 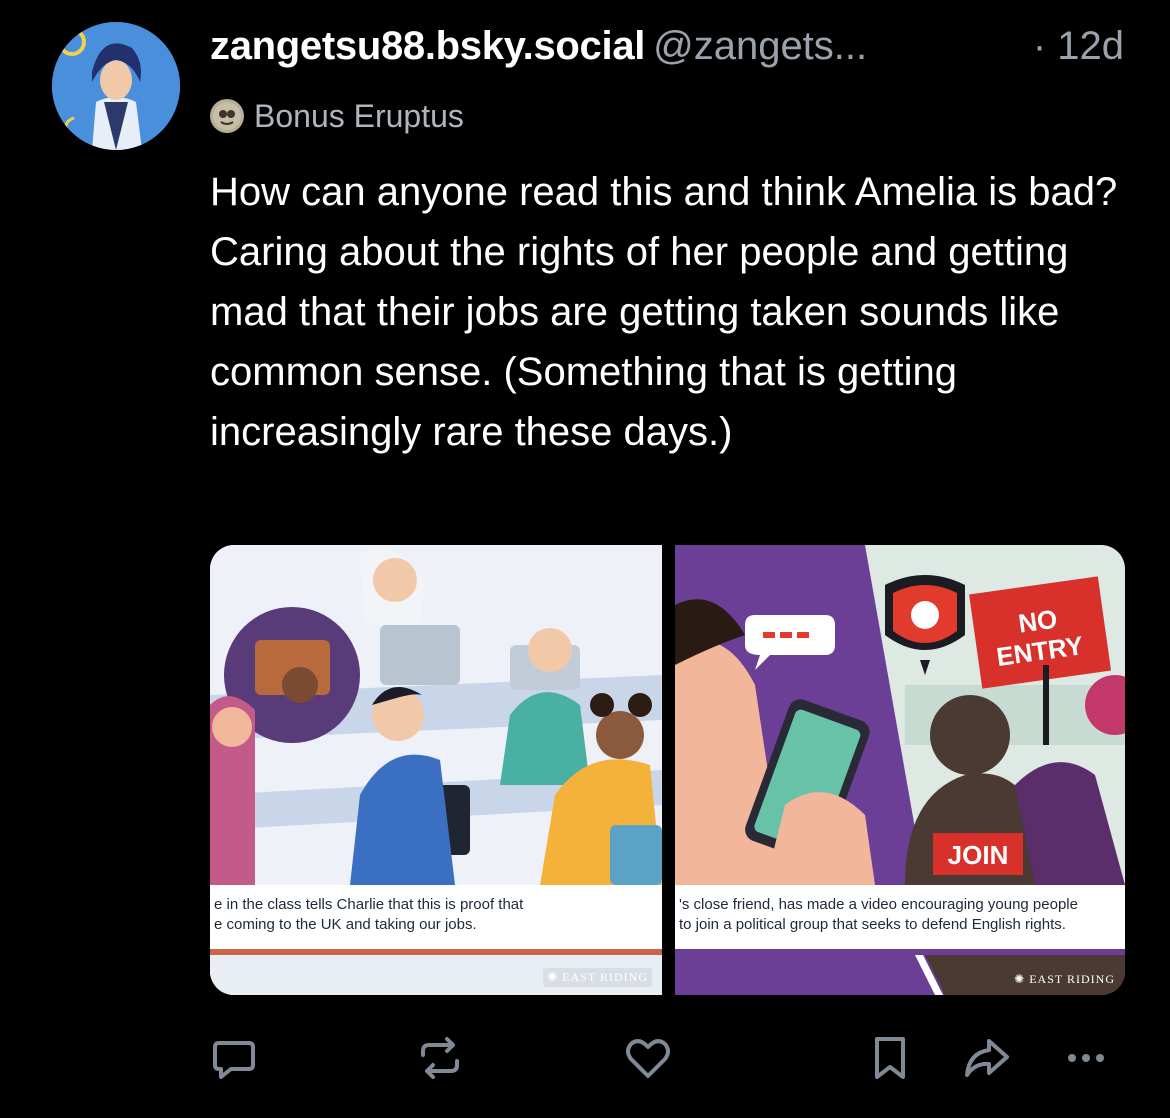 I want to click on repost-button, so click(x=440, y=1058).